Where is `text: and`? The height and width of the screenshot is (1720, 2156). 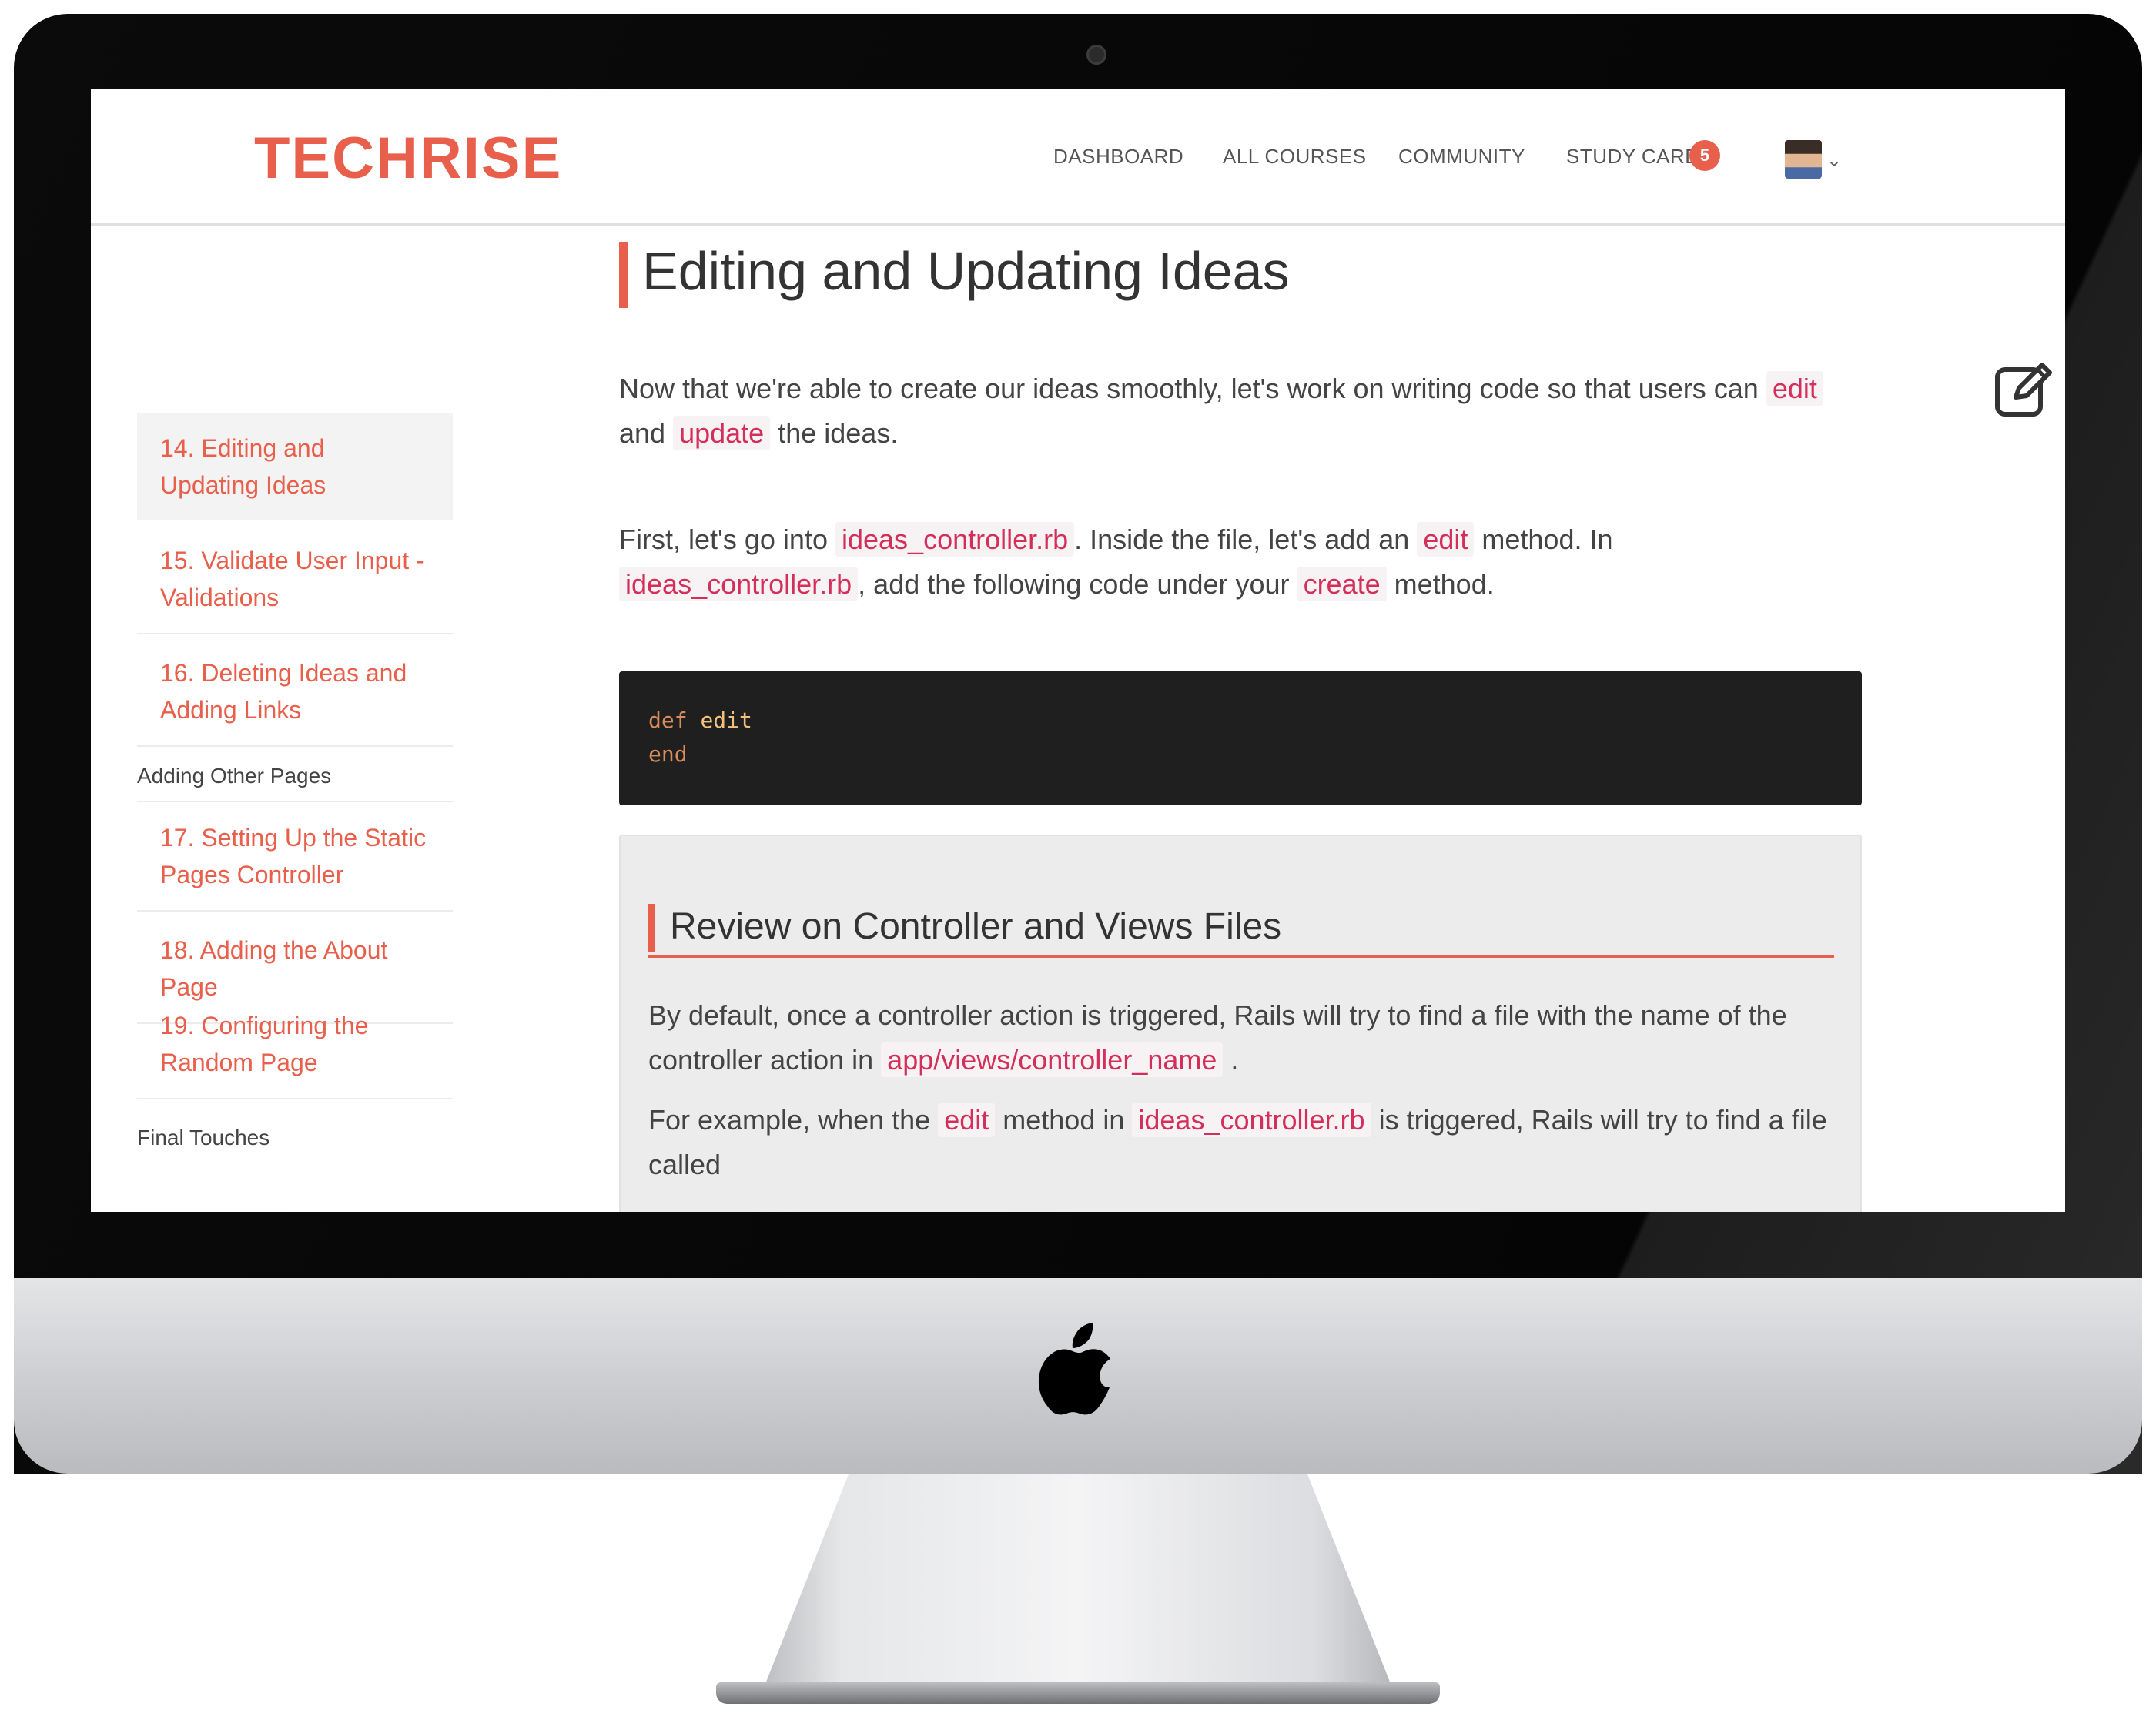 text: and is located at coordinates (642, 433).